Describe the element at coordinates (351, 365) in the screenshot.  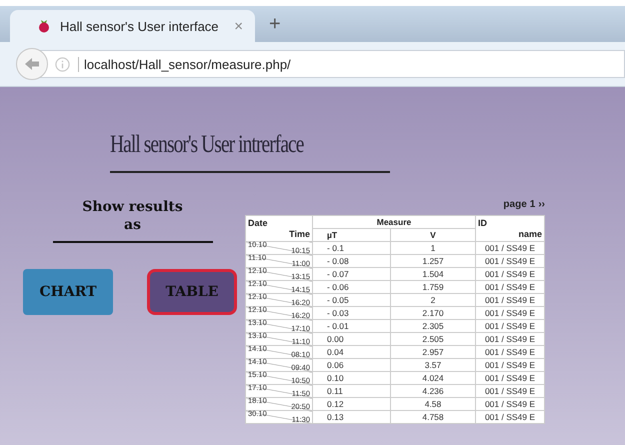
I see `table-cell: 0.06` at that location.